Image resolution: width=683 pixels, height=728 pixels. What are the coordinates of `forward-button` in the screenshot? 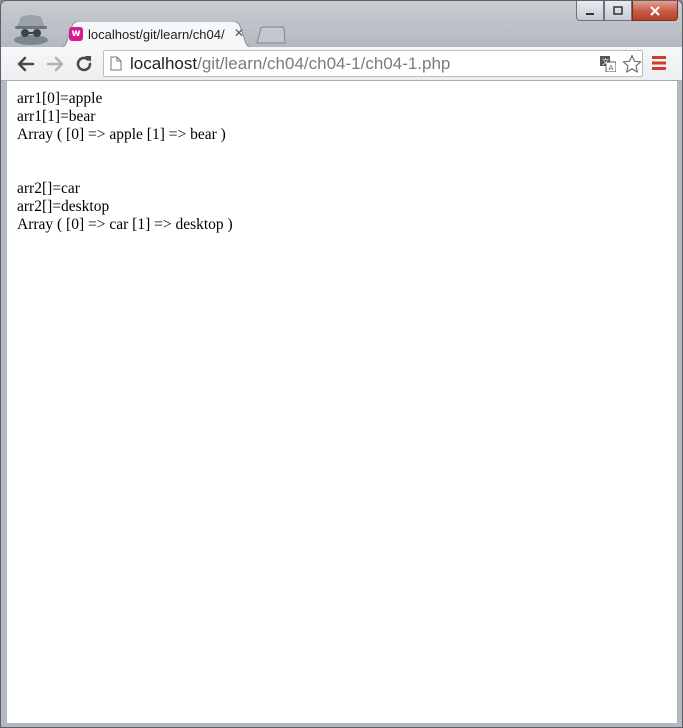 It's located at (55, 64).